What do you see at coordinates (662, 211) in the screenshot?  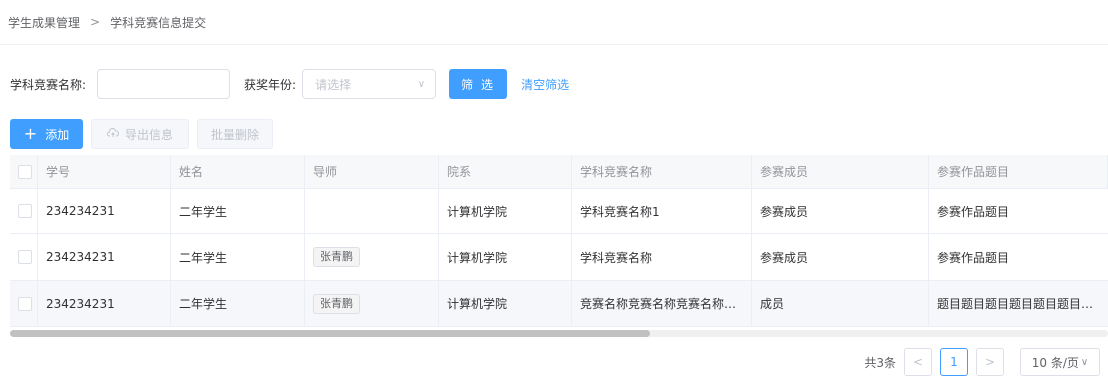 I see `competition-cell: 学科竞赛名称1` at bounding box center [662, 211].